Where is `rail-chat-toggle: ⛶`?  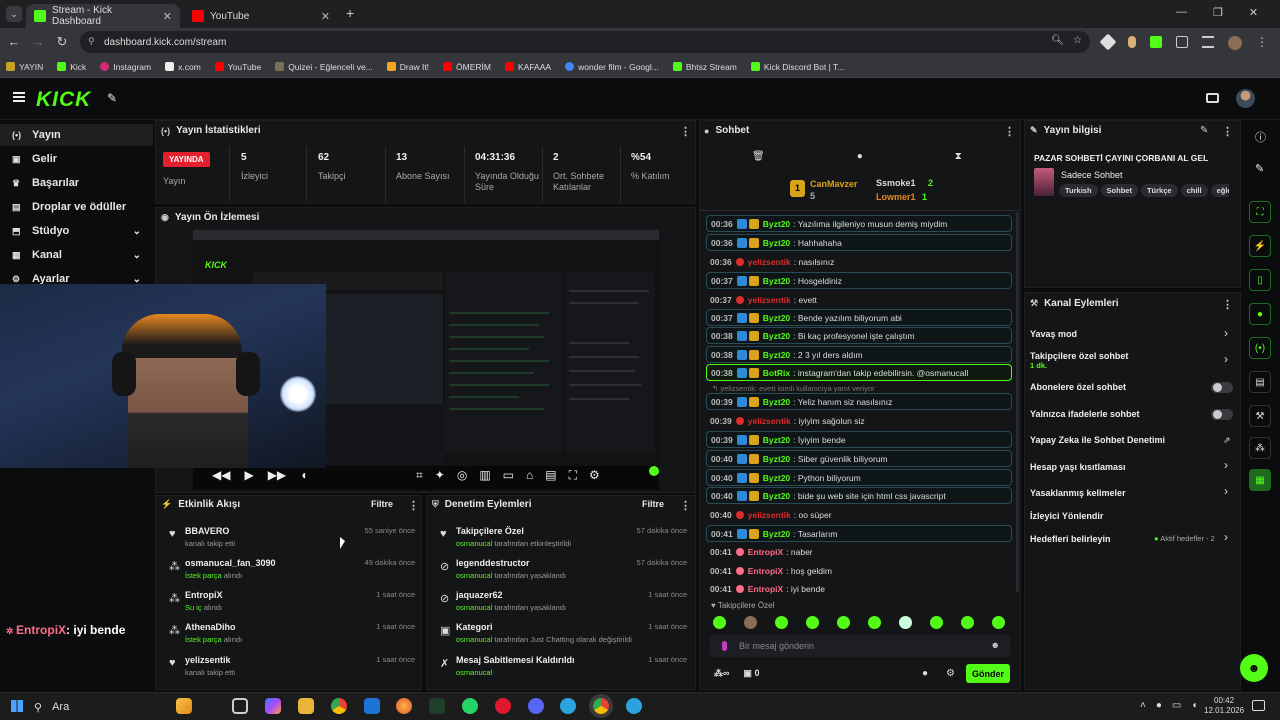
rail-chat-toggle: ⛶ is located at coordinates (1260, 212).